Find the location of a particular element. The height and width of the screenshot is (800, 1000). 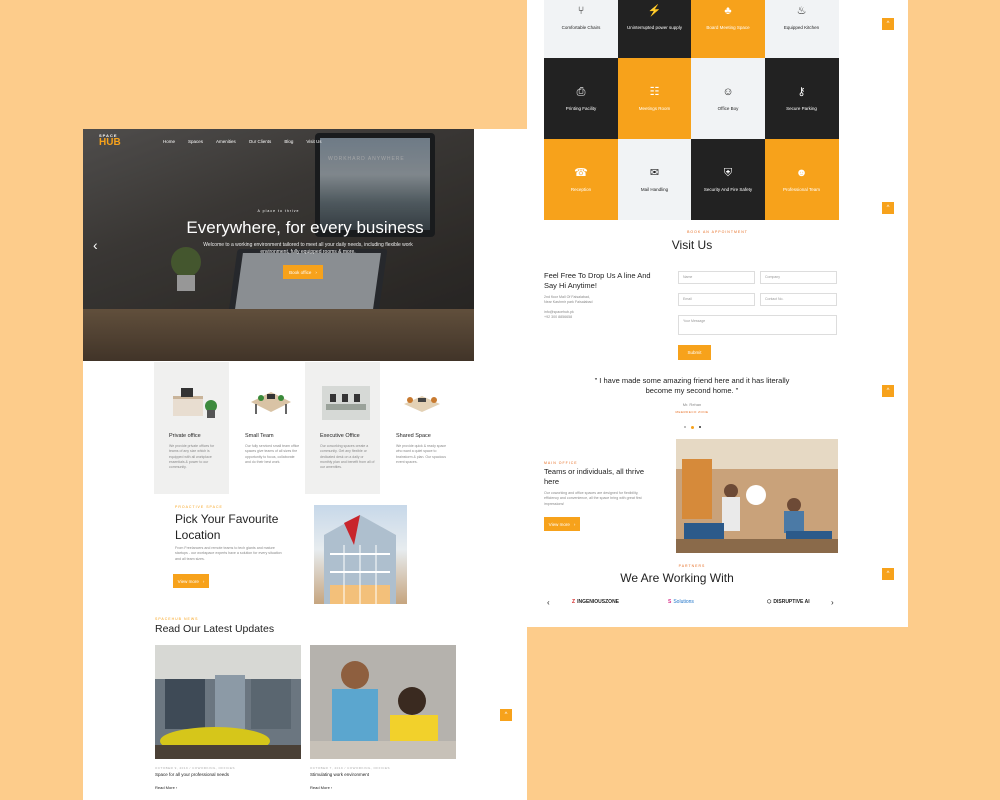

amenity-tile: ⚡ Uninterrupted power supply is located at coordinates (654, 29).